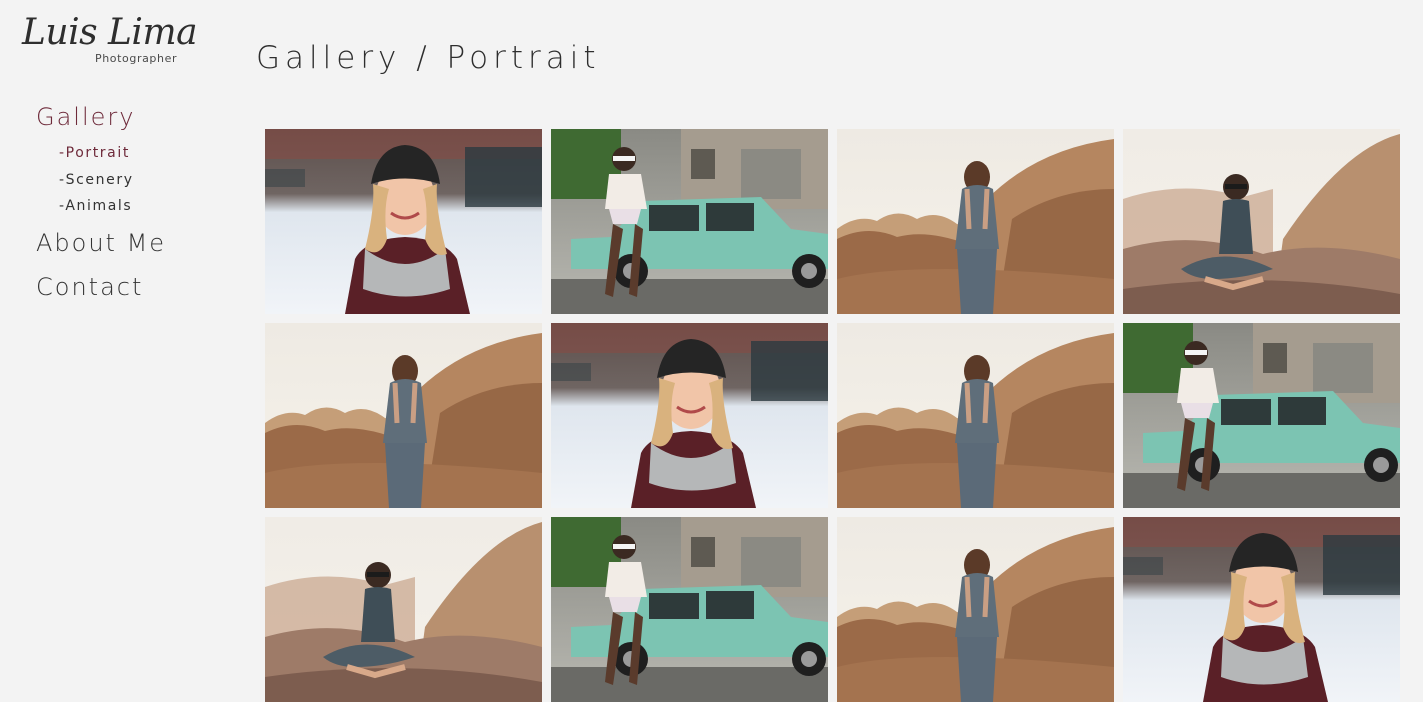 This screenshot has width=1423, height=702. Describe the element at coordinates (147, 206) in the screenshot. I see `subnav-item-animals: -Animals` at that location.